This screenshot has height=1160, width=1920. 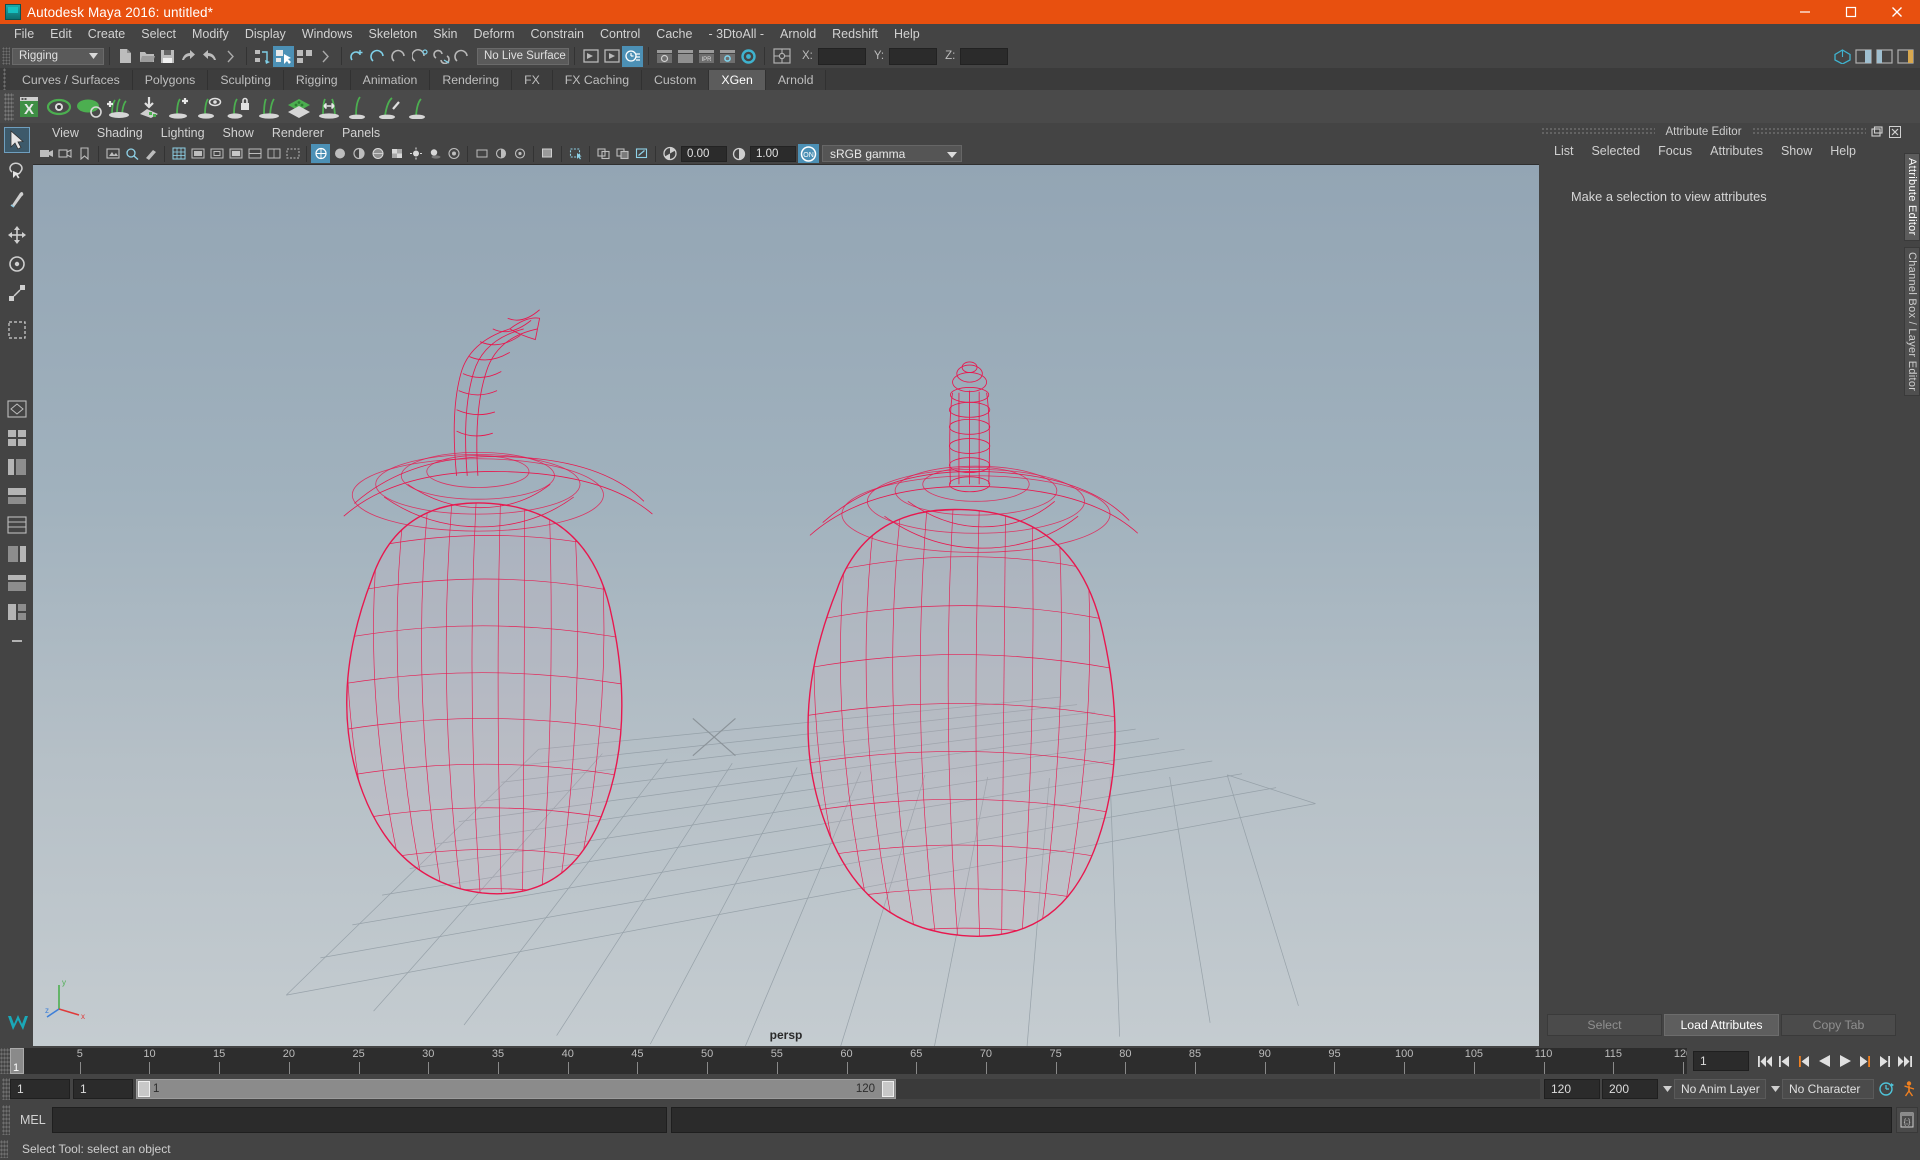 I want to click on menu-edit: Edit, so click(x=61, y=34).